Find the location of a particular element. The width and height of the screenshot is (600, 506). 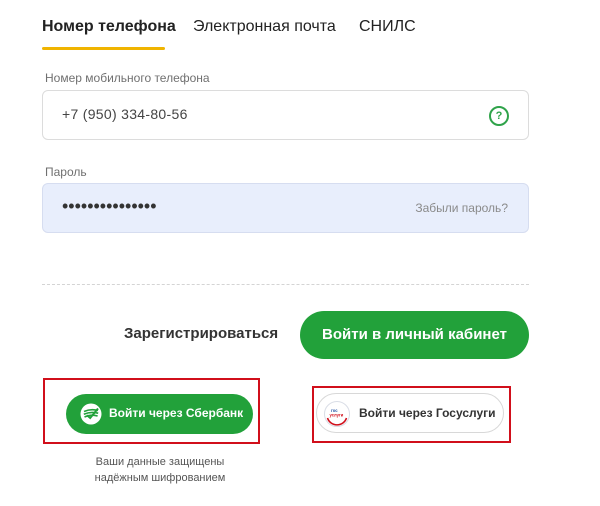

sberbank-login-button: Войти через Сбербанк is located at coordinates (159, 414).